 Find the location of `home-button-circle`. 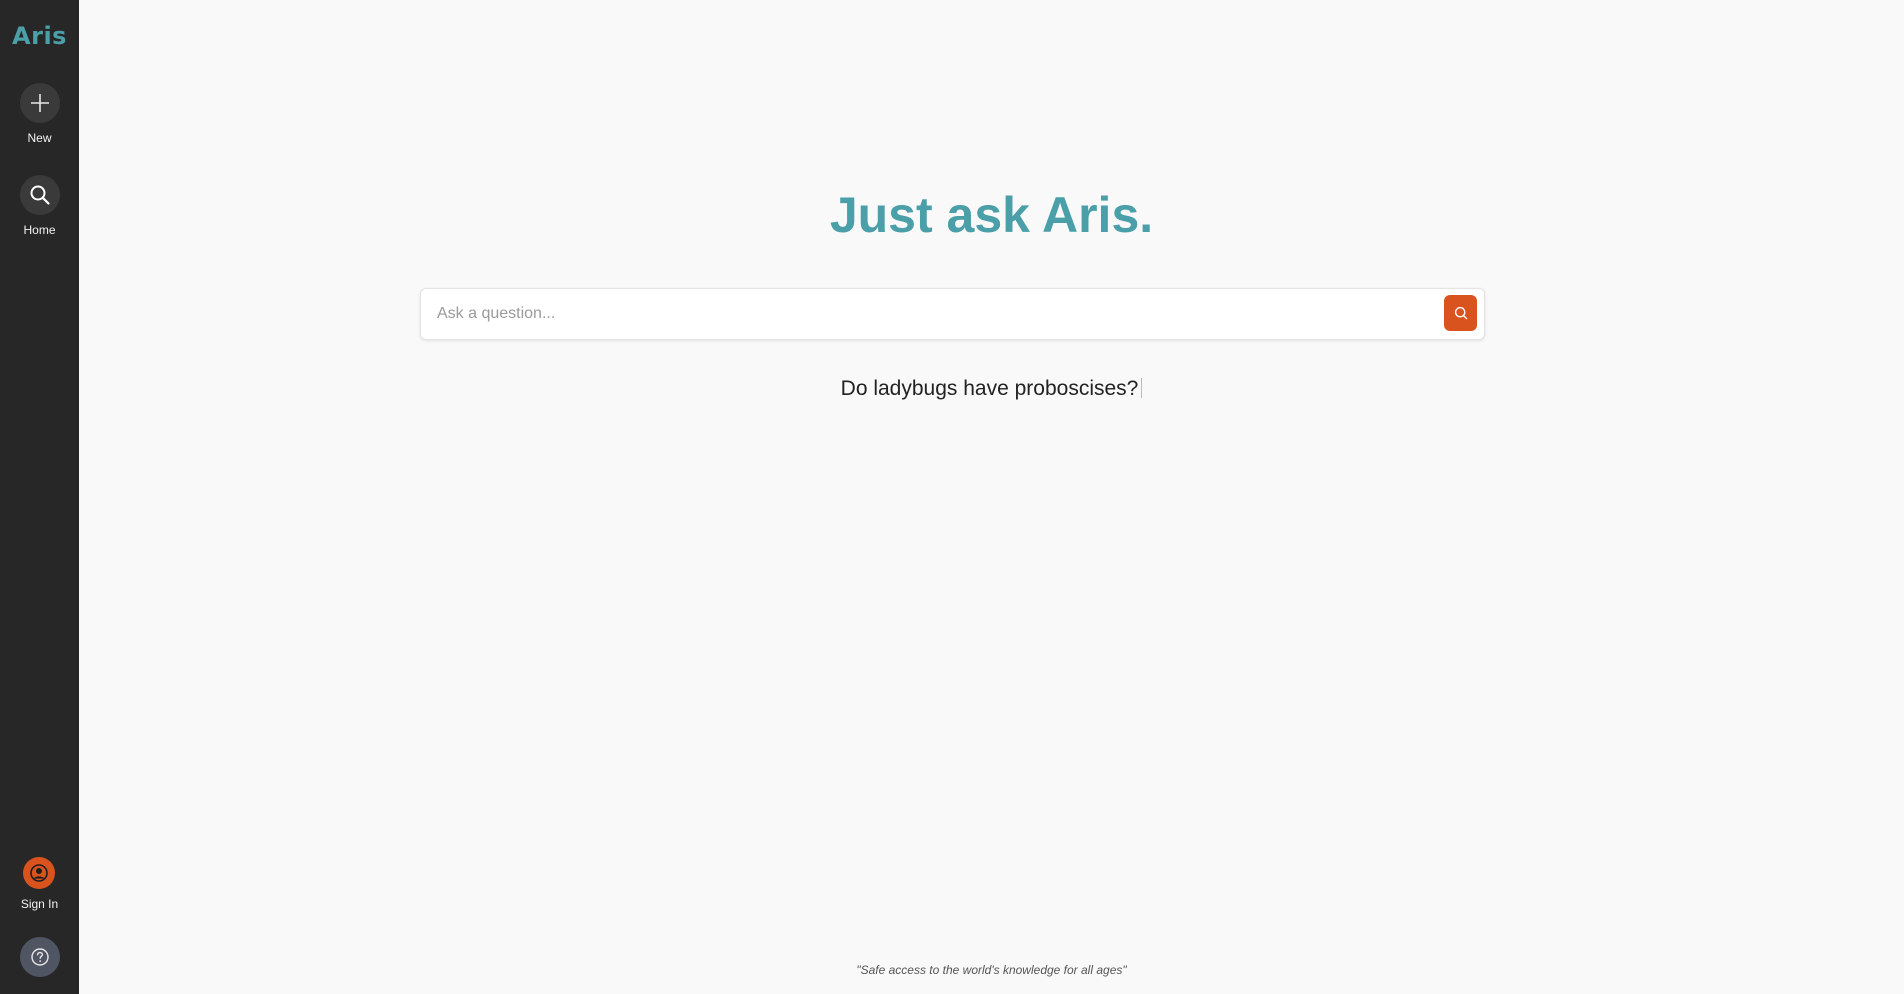

home-button-circle is located at coordinates (39, 195).